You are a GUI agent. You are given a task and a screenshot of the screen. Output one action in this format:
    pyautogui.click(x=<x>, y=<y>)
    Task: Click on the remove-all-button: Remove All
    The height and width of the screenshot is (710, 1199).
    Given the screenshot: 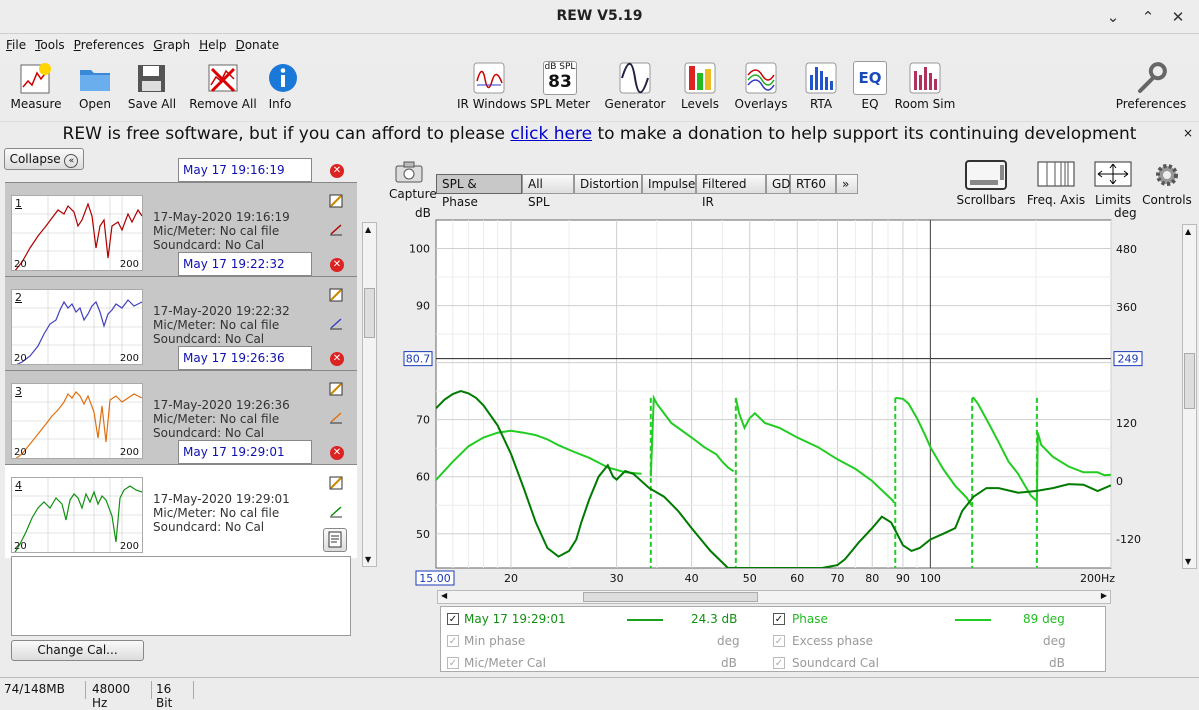 What is the action you would take?
    pyautogui.click(x=223, y=86)
    